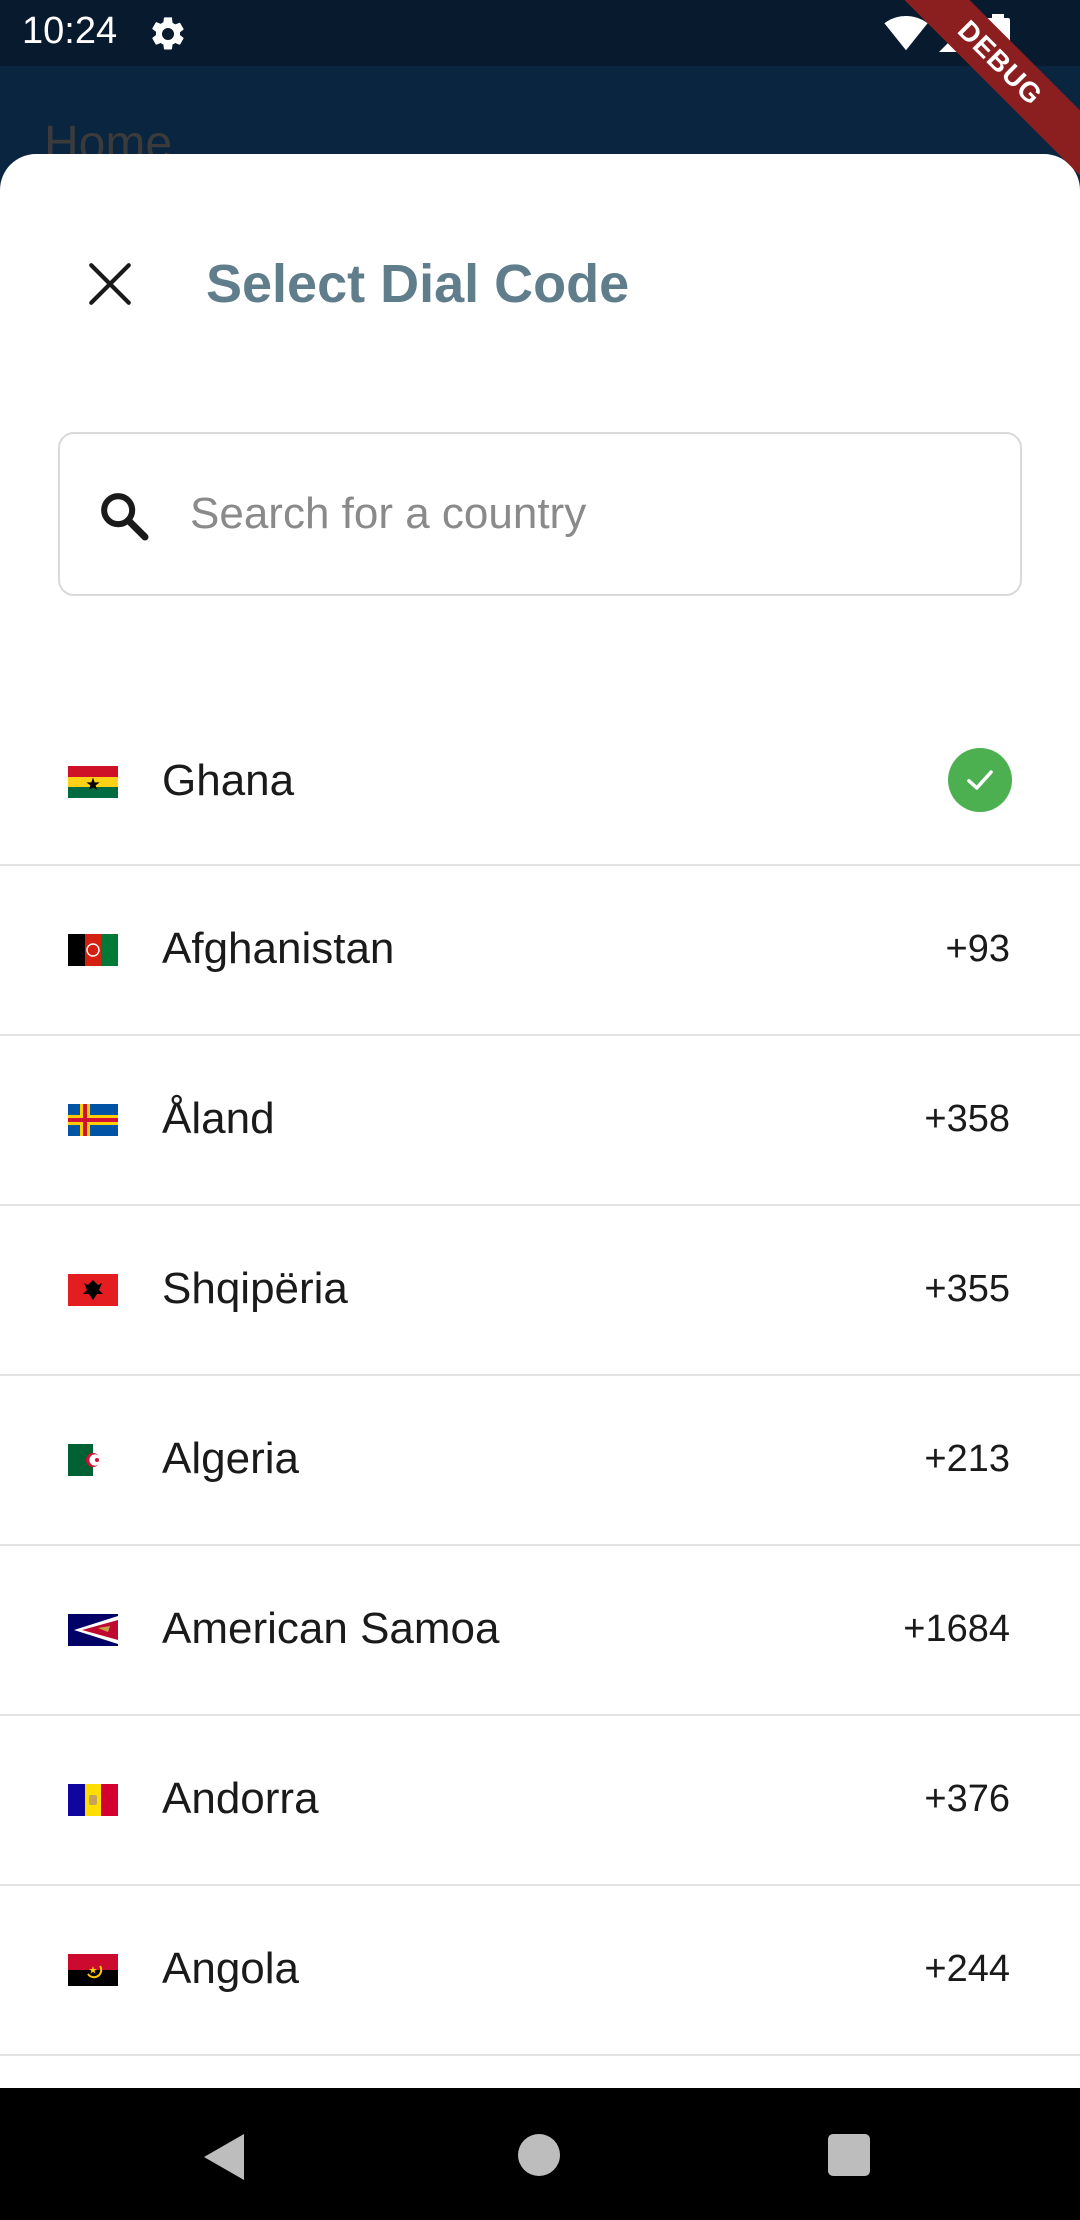 This screenshot has height=2220, width=1080. I want to click on recents-icon, so click(849, 2155).